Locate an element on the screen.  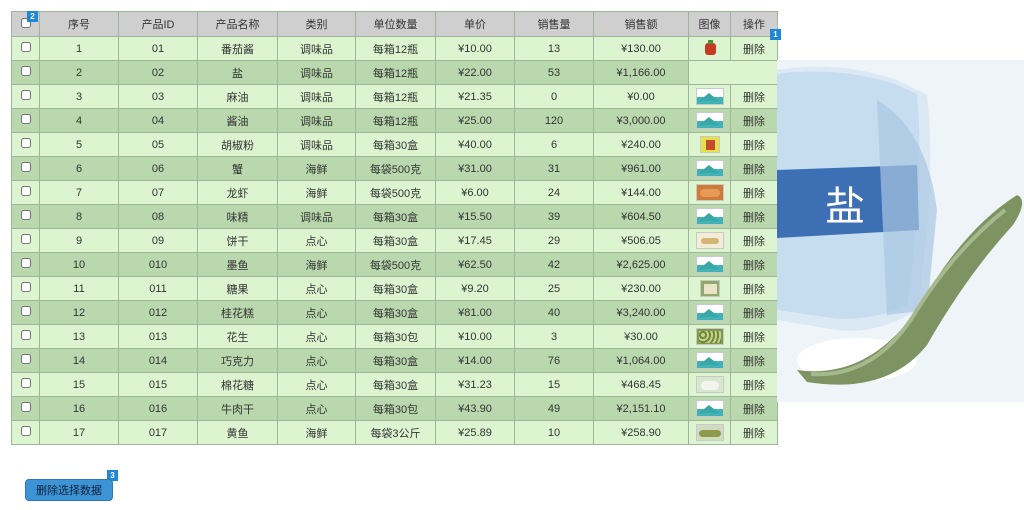
column-header: 序号 is located at coordinates (79, 24).